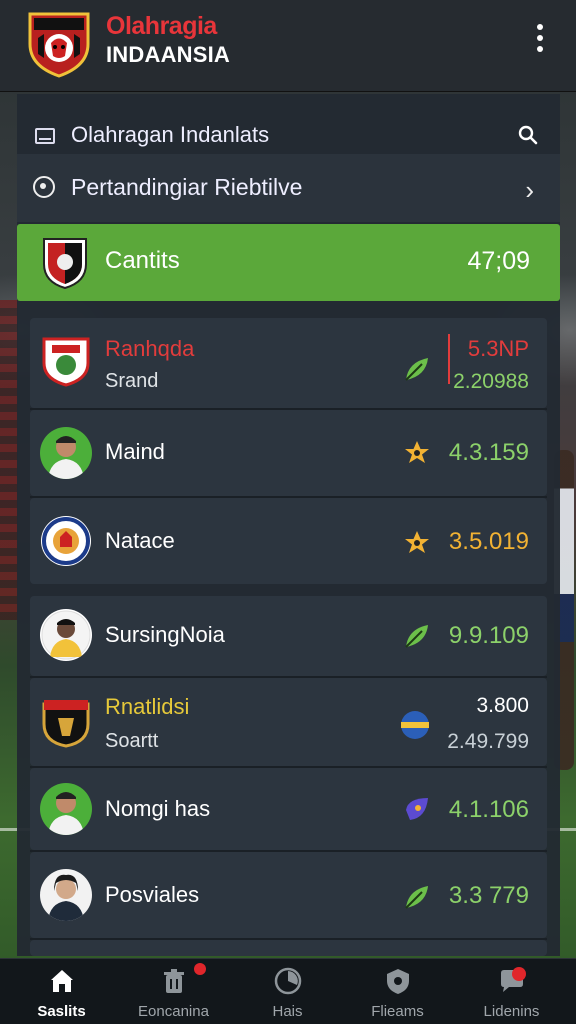 The width and height of the screenshot is (576, 1024). What do you see at coordinates (288, 809) in the screenshot?
I see `list-item: Nomgi has 4.1.106` at bounding box center [288, 809].